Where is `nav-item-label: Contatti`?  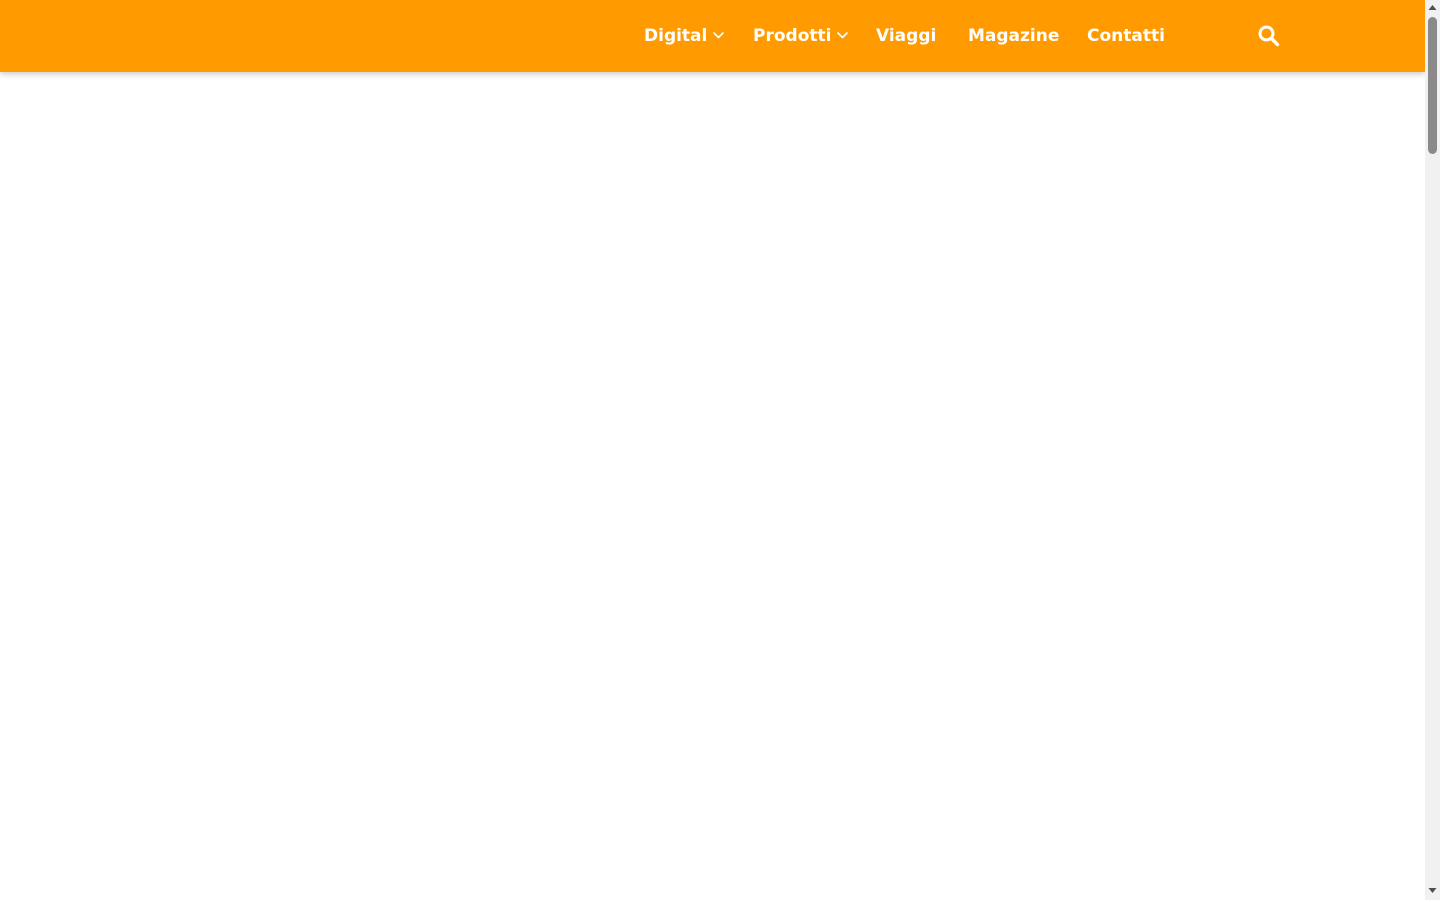
nav-item-label: Contatti is located at coordinates (1126, 36).